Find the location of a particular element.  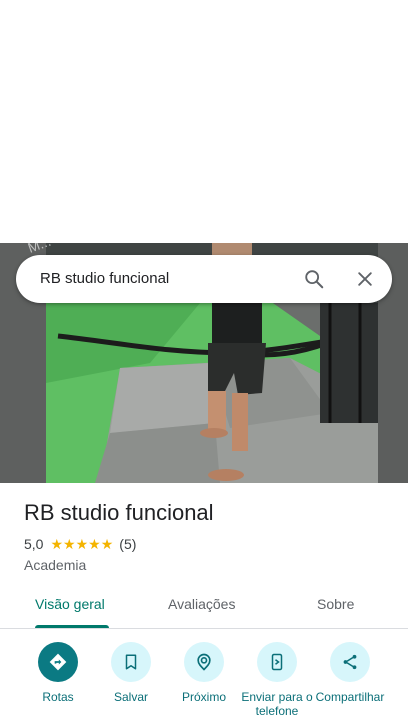

tab-about: Sobre is located at coordinates (335, 604).